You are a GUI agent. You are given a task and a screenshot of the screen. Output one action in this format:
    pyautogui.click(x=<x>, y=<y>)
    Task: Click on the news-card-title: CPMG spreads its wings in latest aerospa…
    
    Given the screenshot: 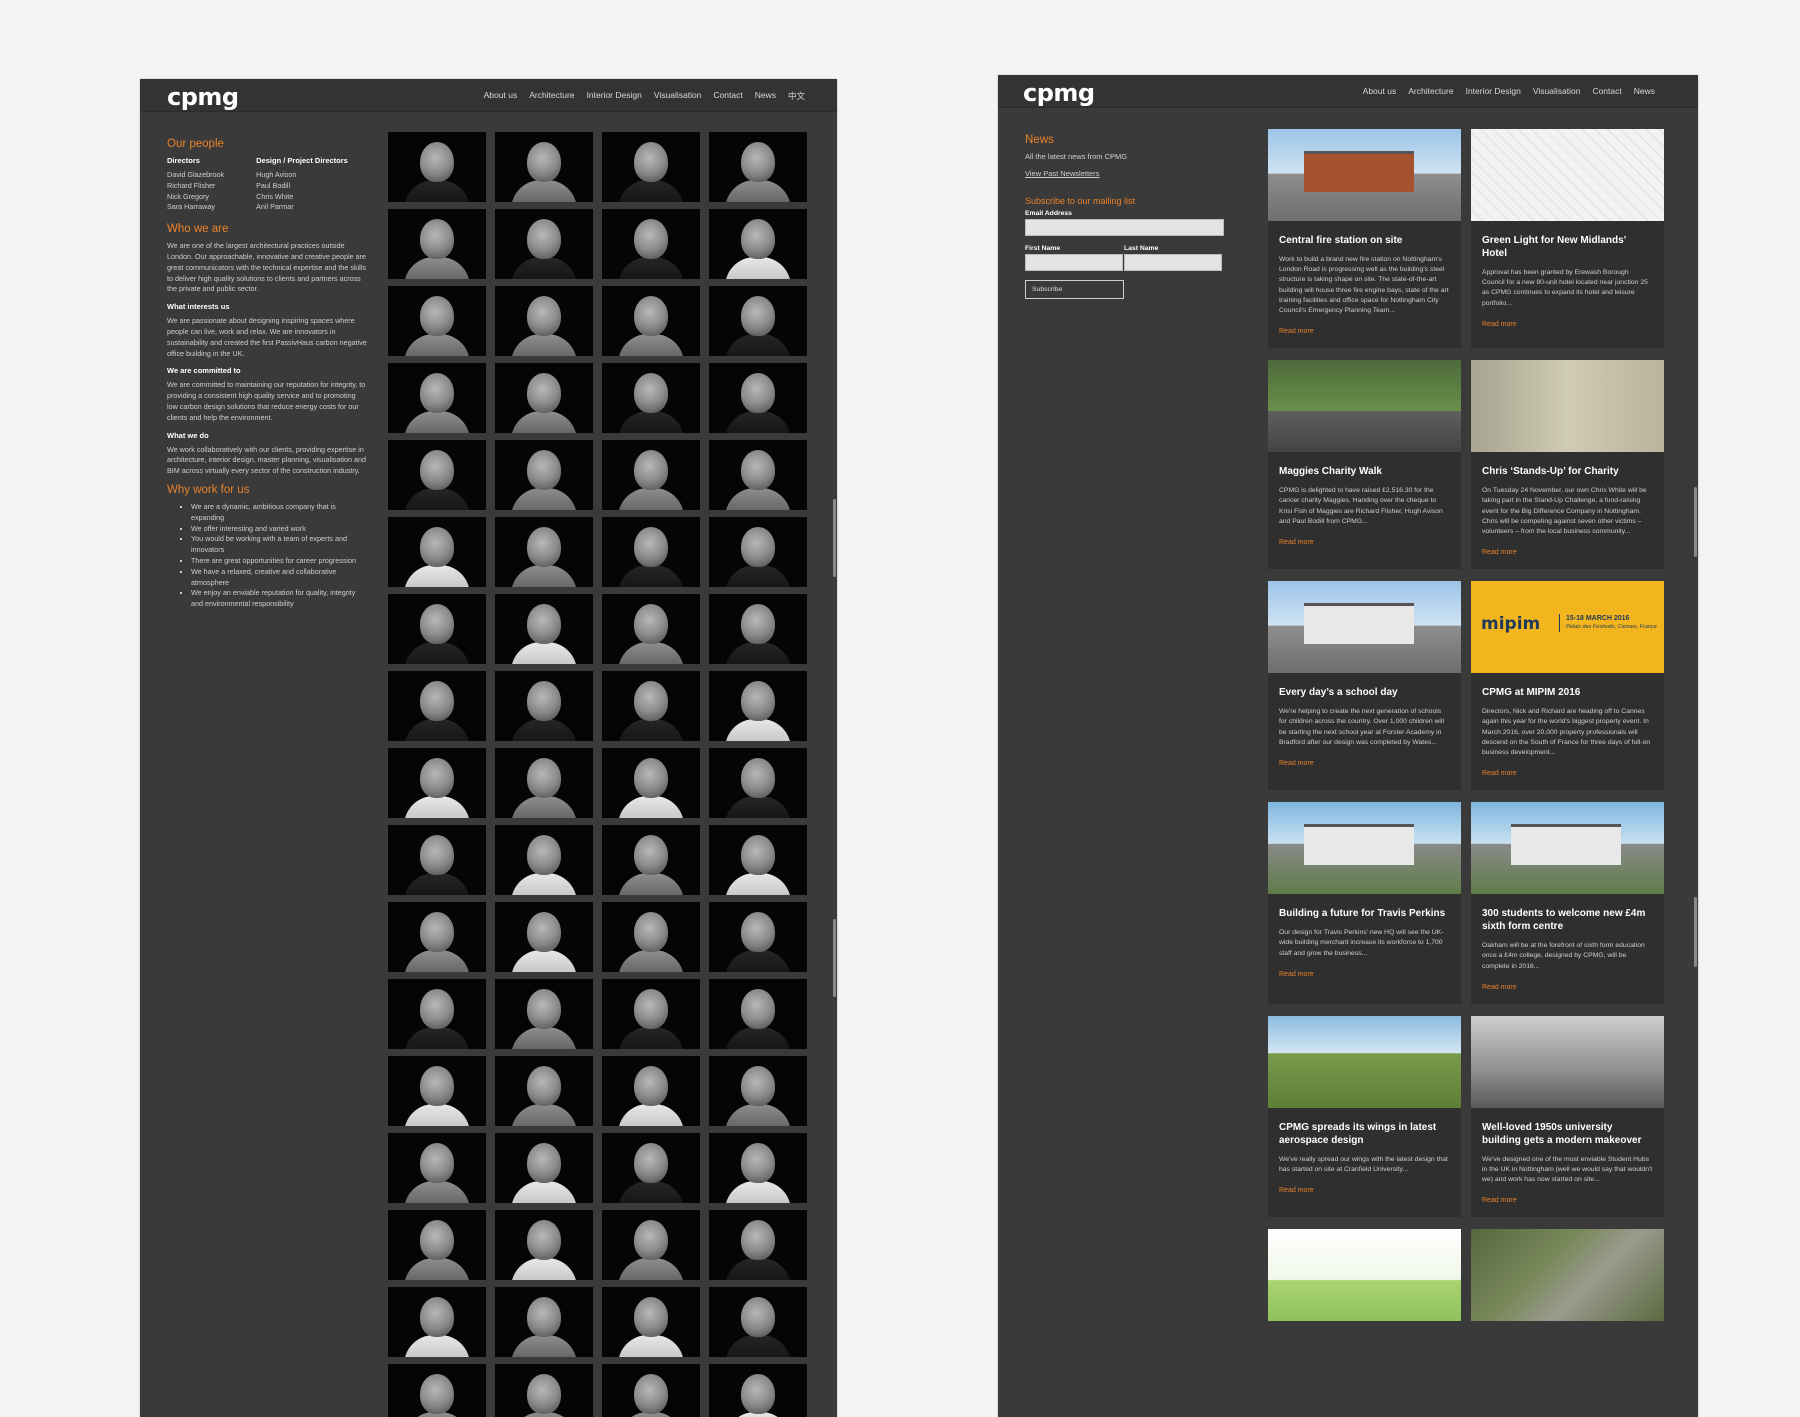 What is the action you would take?
    pyautogui.click(x=1364, y=1131)
    